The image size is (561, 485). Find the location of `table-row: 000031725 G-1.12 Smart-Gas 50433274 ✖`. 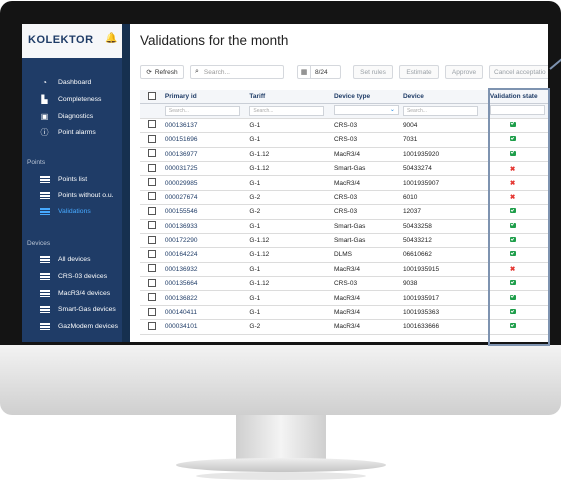

table-row: 000031725 G-1.12 Smart-Gas 50433274 ✖ is located at coordinates (344, 169).